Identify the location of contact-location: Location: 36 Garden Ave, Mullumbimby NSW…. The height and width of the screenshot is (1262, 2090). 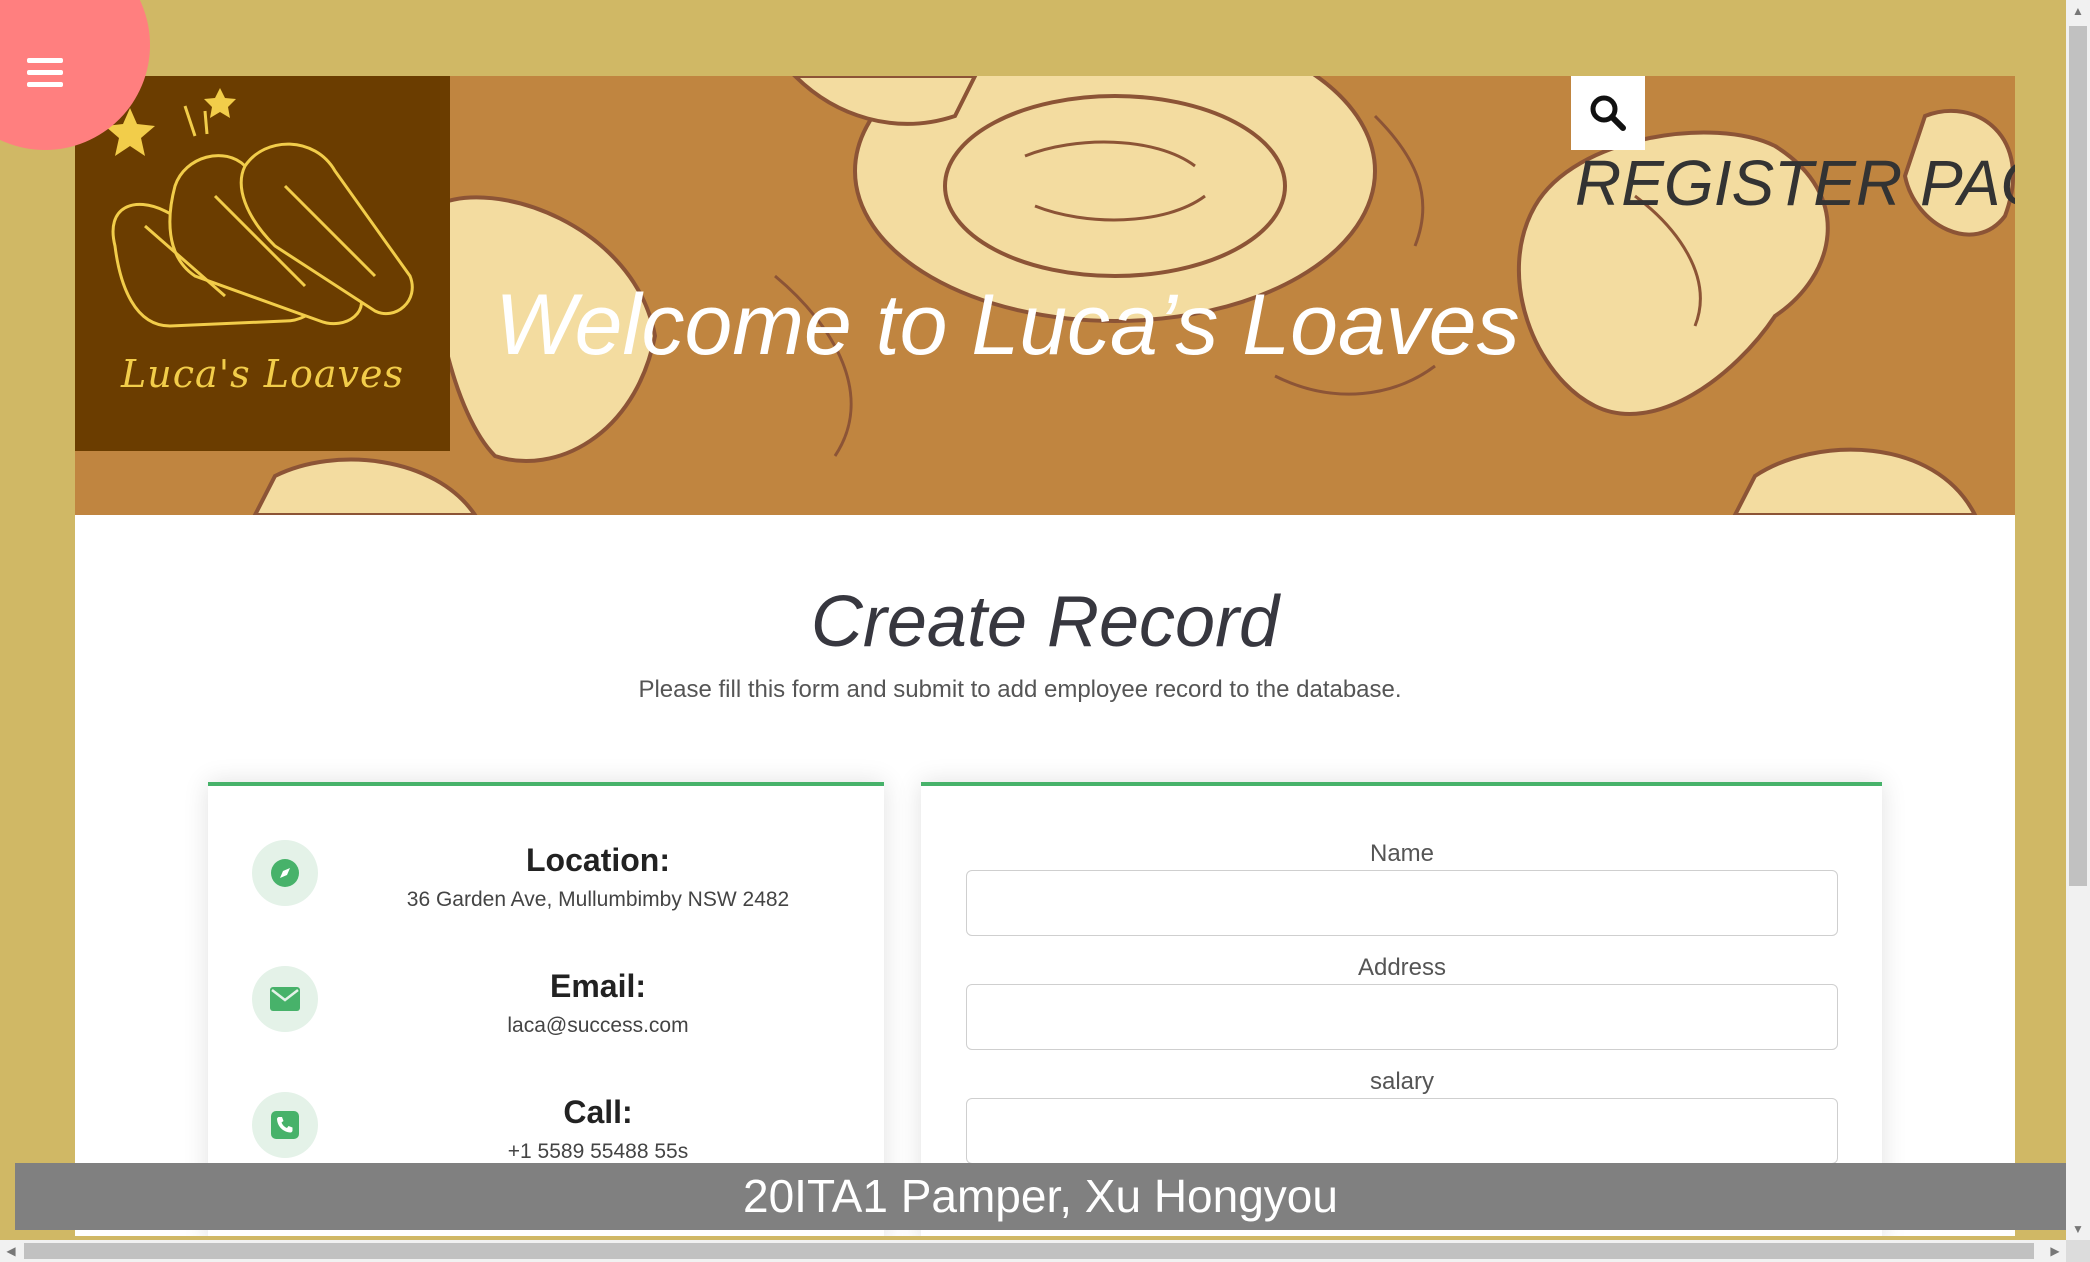
(546, 887).